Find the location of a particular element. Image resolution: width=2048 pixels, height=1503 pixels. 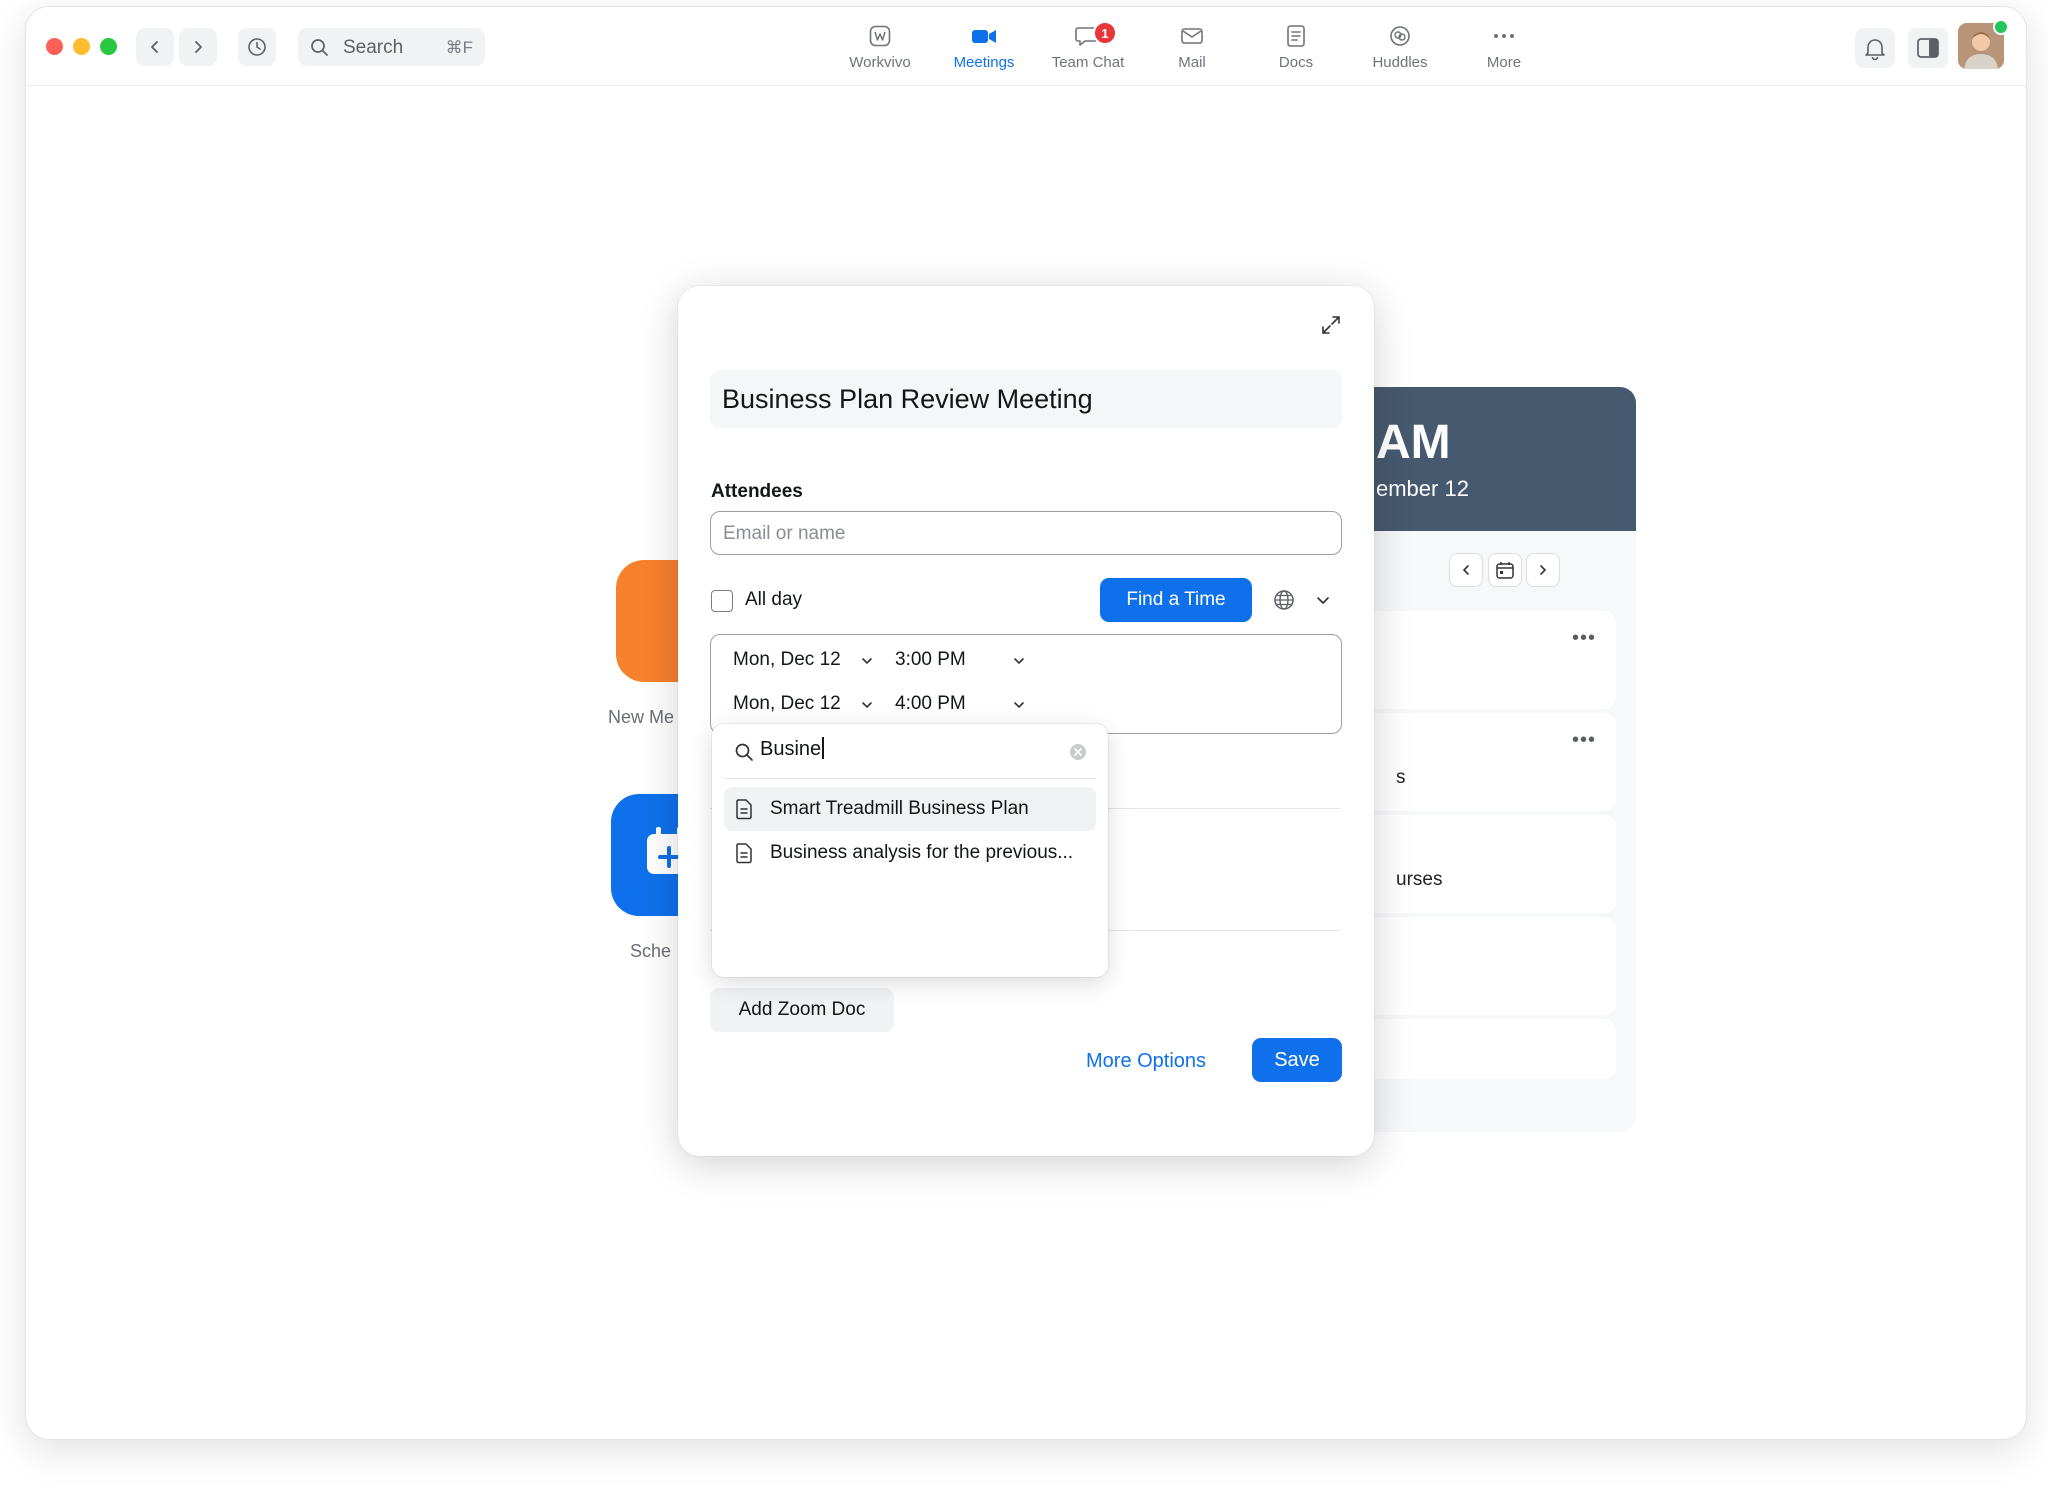

nav-mail: Mail is located at coordinates (1192, 51).